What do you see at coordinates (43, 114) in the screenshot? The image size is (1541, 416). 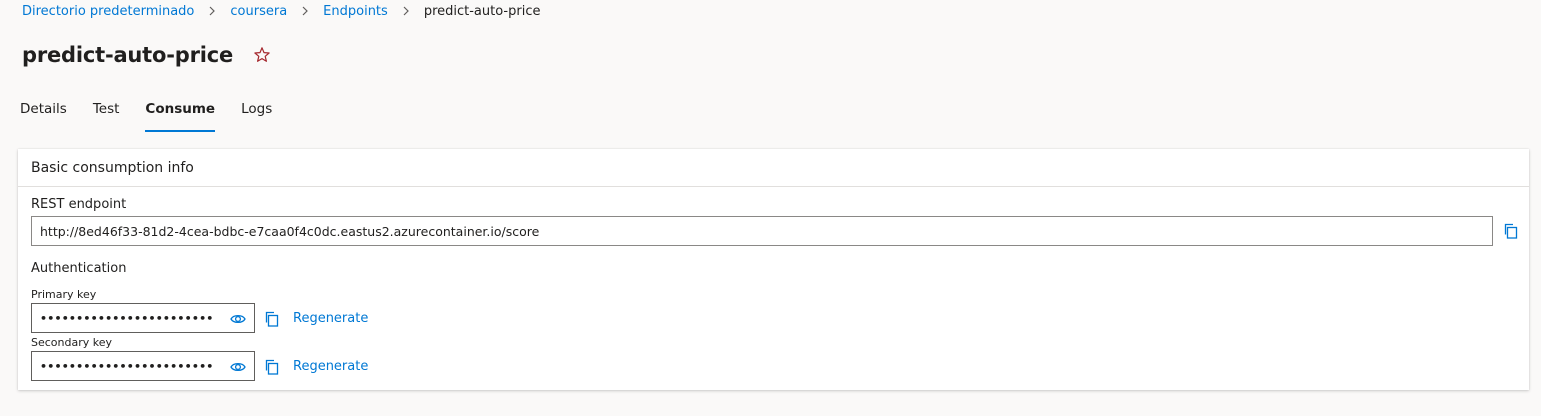 I see `tab-details: Details` at bounding box center [43, 114].